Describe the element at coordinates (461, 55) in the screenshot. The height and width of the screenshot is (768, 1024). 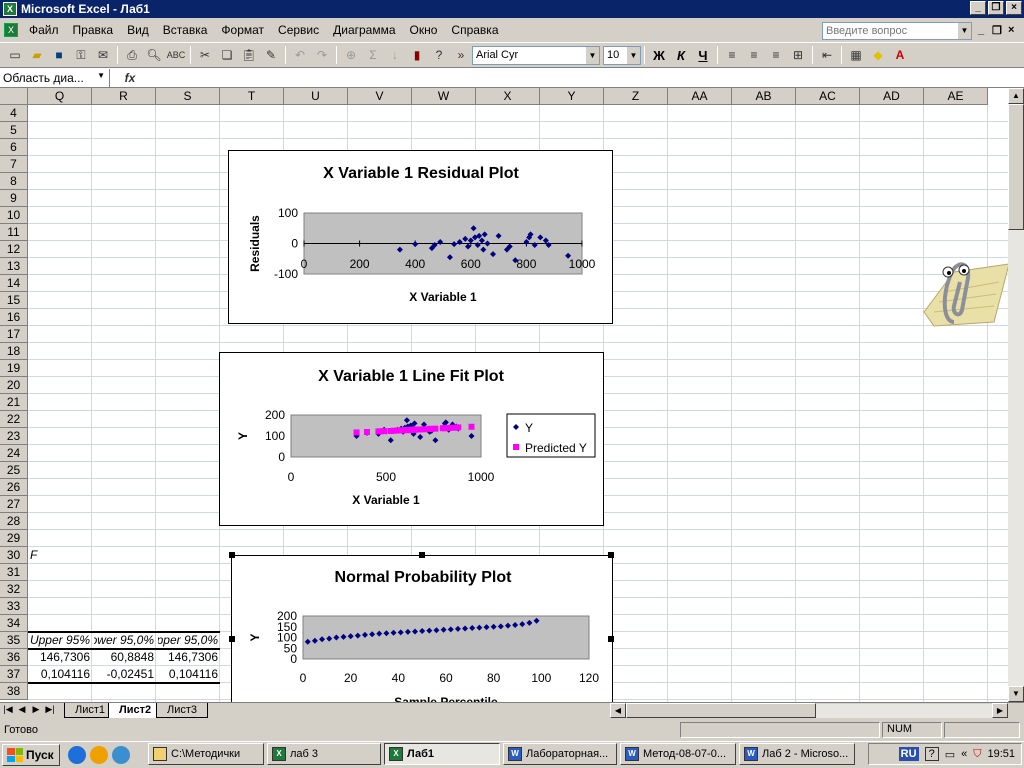
I see `toolbar-options-icon: »` at that location.